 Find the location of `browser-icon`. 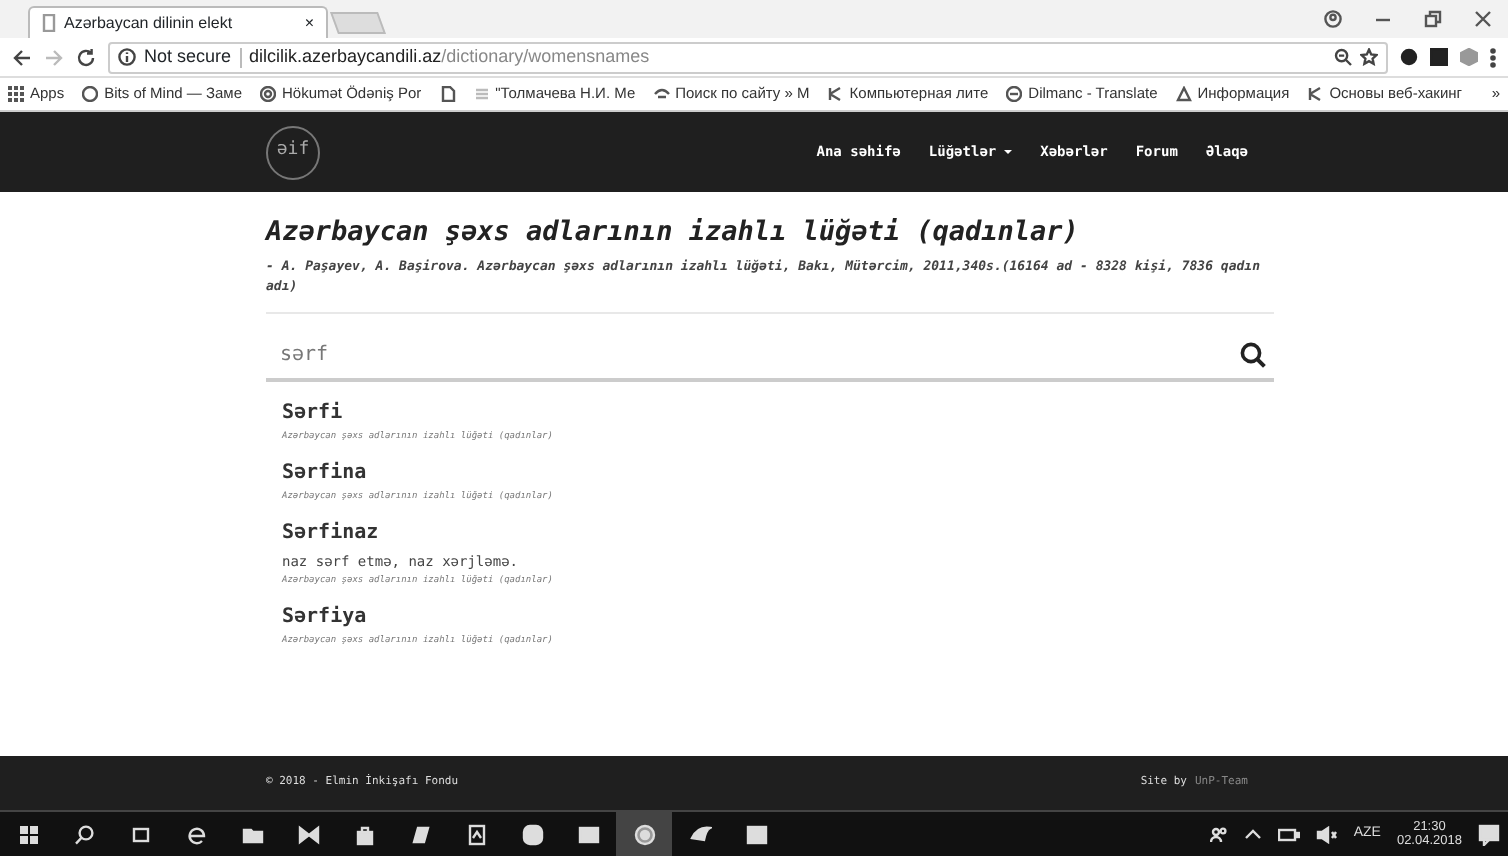

browser-icon is located at coordinates (644, 834).